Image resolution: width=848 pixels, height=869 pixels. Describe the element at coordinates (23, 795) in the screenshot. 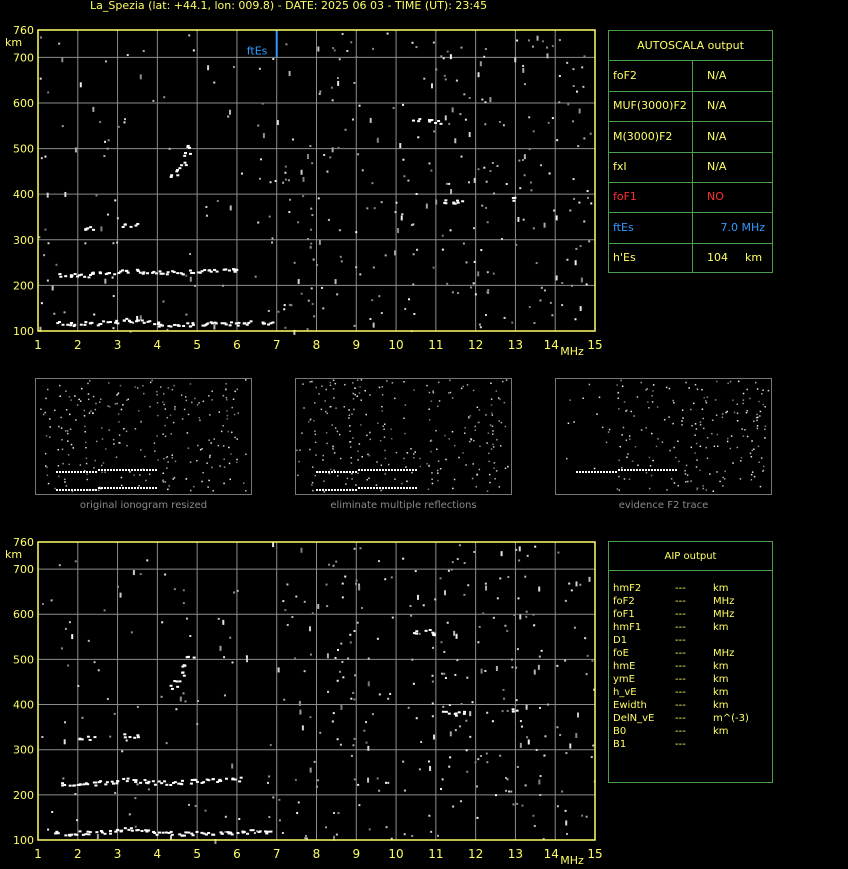

I see `y-tick-label: 200` at that location.